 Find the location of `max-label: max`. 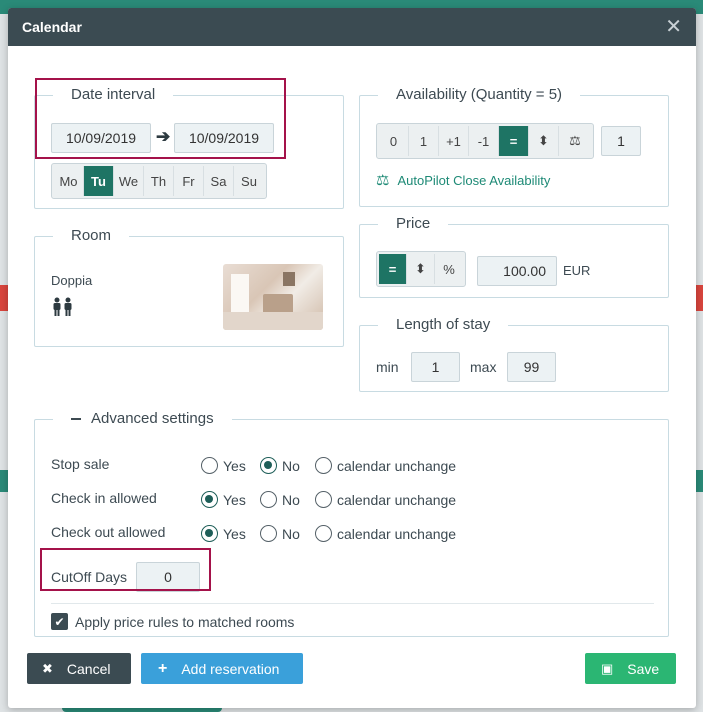

max-label: max is located at coordinates (483, 367).